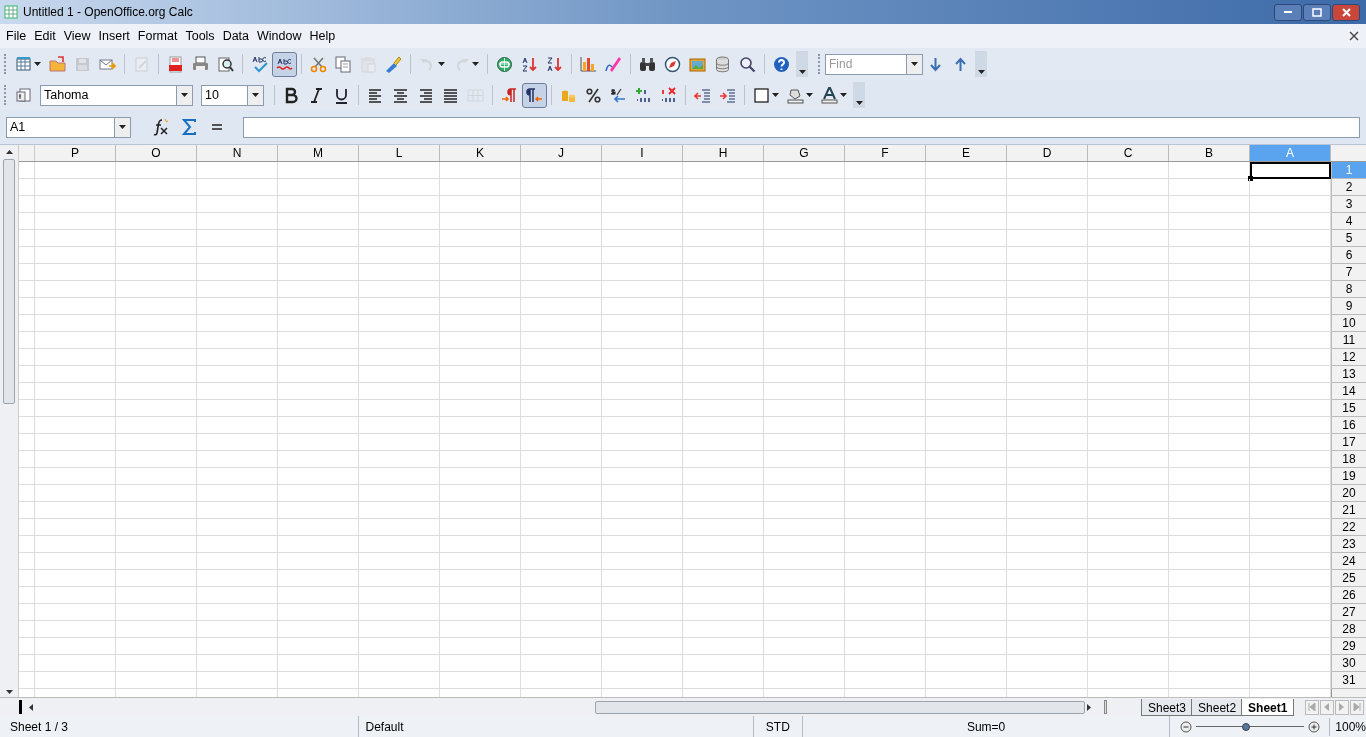 The width and height of the screenshot is (1366, 737). Describe the element at coordinates (20, 707) in the screenshot. I see `split-handle` at that location.